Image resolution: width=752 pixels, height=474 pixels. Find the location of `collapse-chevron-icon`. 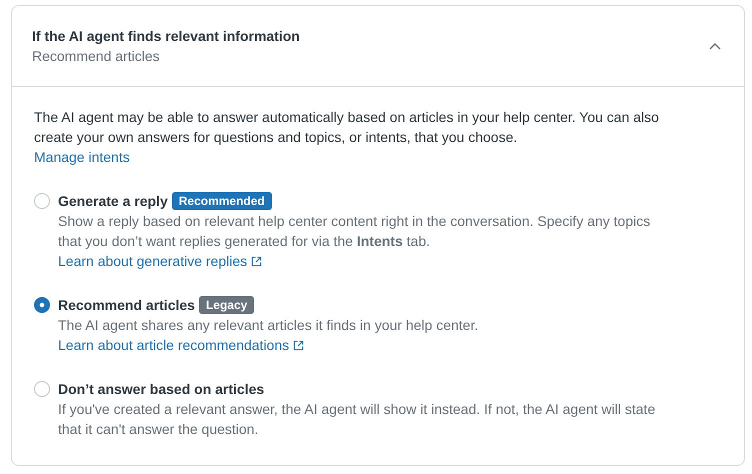

collapse-chevron-icon is located at coordinates (715, 46).